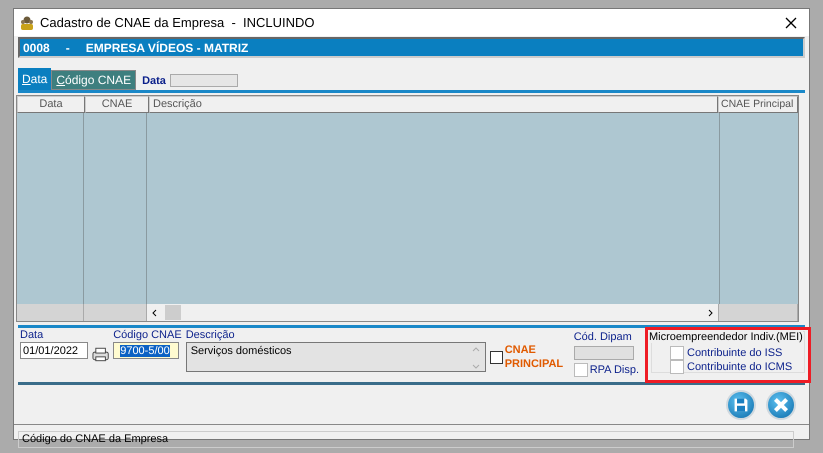 The width and height of the screenshot is (823, 453). What do you see at coordinates (433, 104) in the screenshot?
I see `column-header: Descrição` at bounding box center [433, 104].